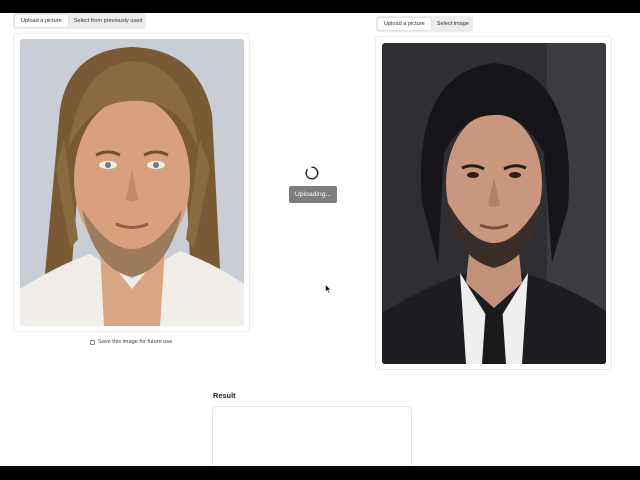 This screenshot has height=480, width=640. Describe the element at coordinates (224, 395) in the screenshot. I see `result-heading: Result` at that location.